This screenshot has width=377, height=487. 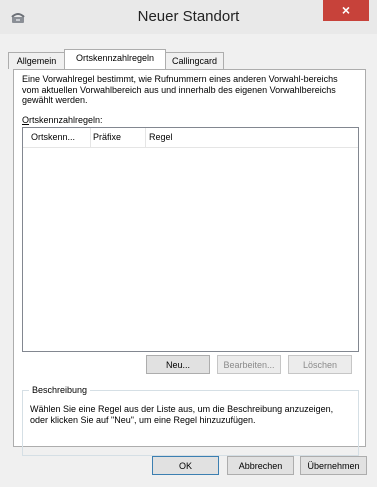 I want to click on rules-list-label: Ortskennzahlregeln:, so click(x=62, y=120).